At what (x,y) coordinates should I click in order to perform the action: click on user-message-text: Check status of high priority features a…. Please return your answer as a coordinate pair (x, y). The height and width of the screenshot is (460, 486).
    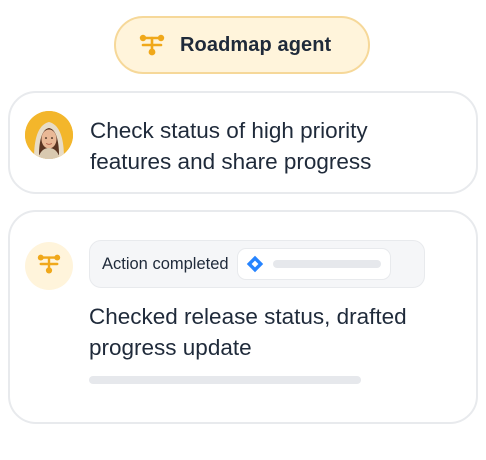
    Looking at the image, I should click on (231, 146).